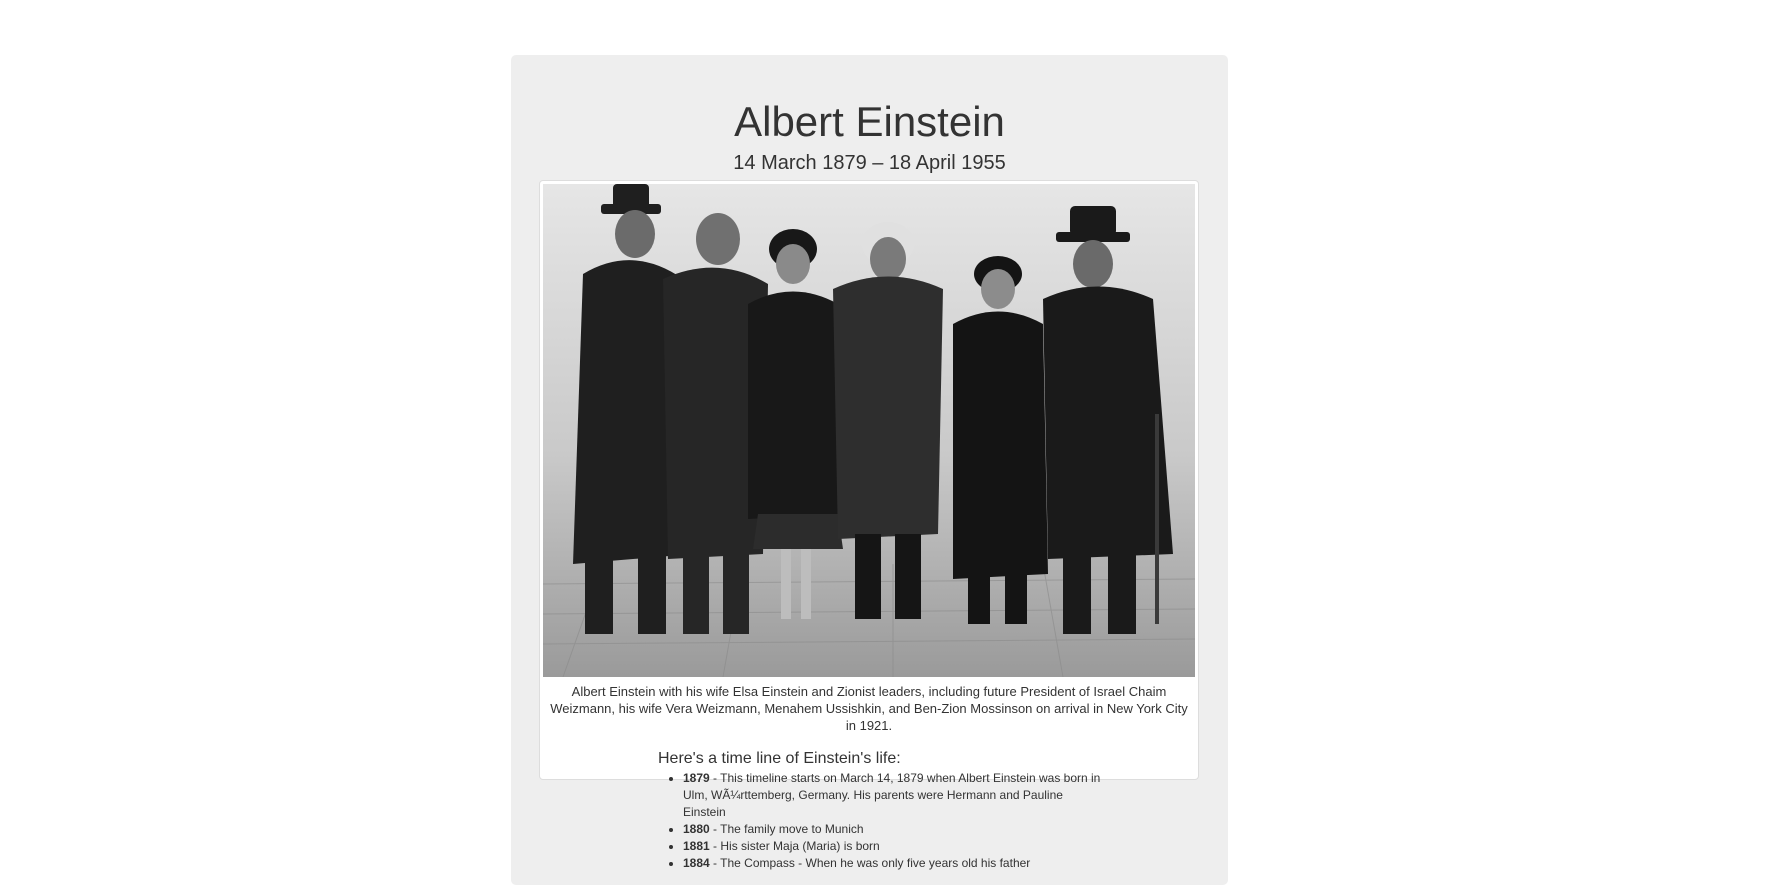  What do you see at coordinates (869, 121) in the screenshot?
I see `page-title: Albert Einstein` at bounding box center [869, 121].